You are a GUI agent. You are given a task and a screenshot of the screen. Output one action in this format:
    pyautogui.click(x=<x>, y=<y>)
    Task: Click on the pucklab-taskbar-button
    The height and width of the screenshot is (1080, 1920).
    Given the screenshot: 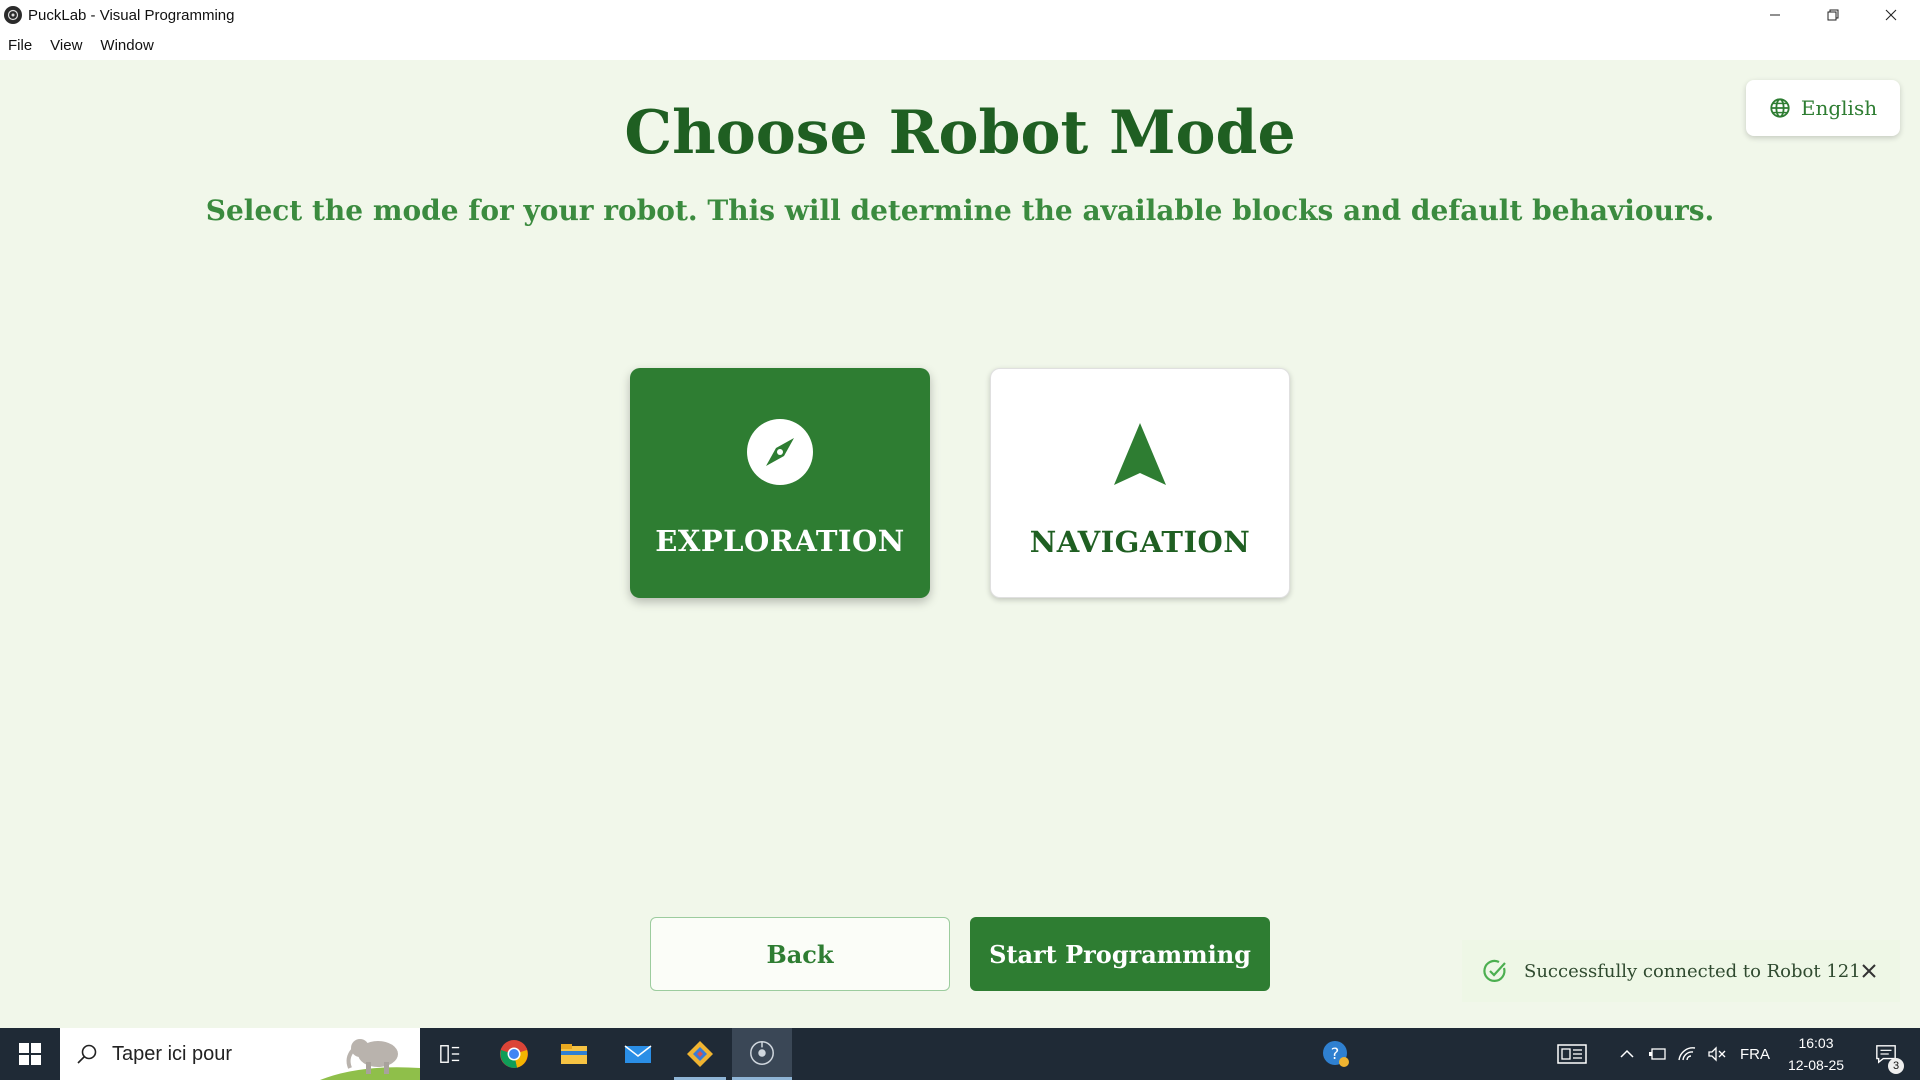 What is the action you would take?
    pyautogui.click(x=762, y=1054)
    